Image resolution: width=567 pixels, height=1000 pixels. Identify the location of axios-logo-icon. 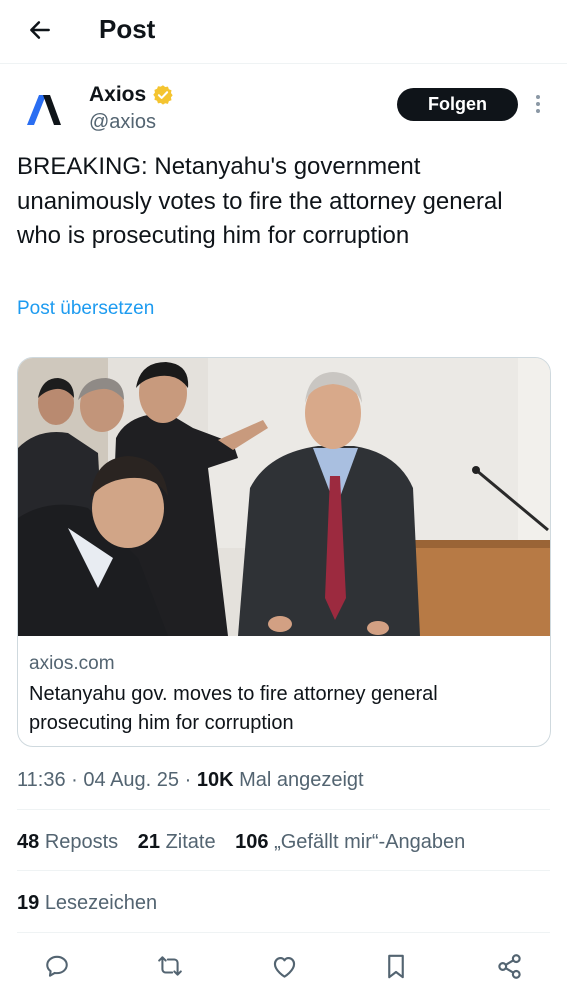
(44, 110).